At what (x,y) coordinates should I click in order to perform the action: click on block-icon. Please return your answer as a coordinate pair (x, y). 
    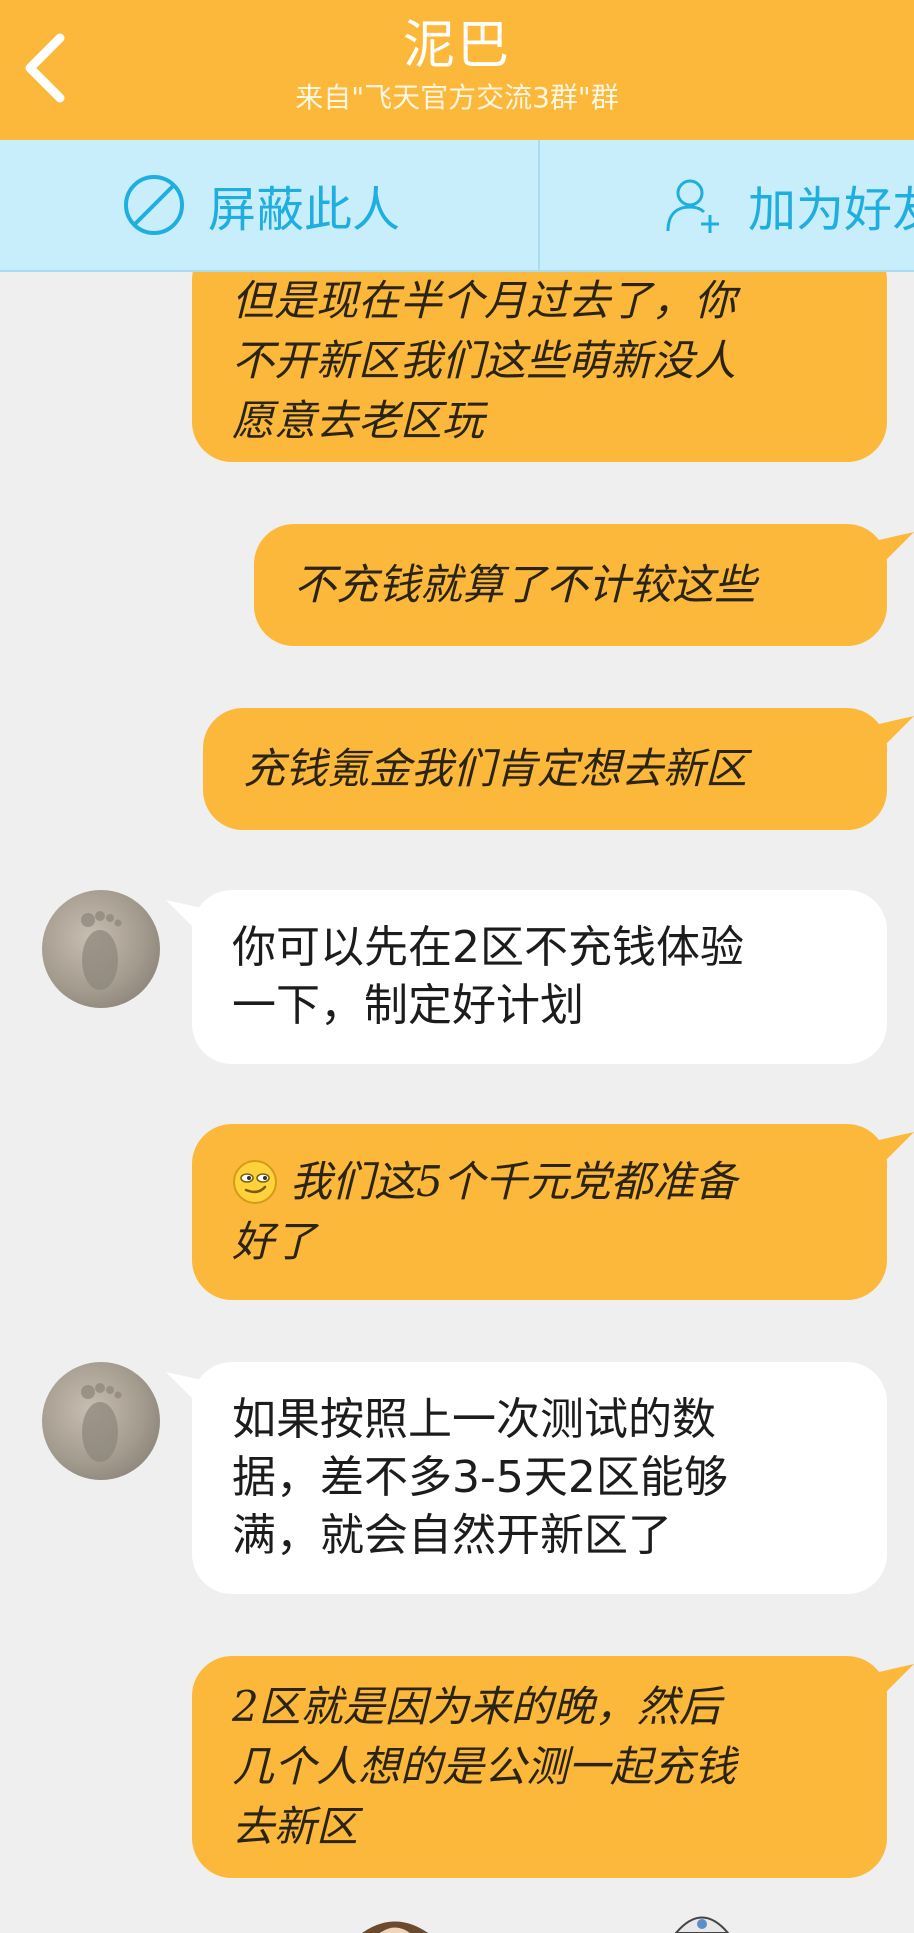
    Looking at the image, I should click on (154, 205).